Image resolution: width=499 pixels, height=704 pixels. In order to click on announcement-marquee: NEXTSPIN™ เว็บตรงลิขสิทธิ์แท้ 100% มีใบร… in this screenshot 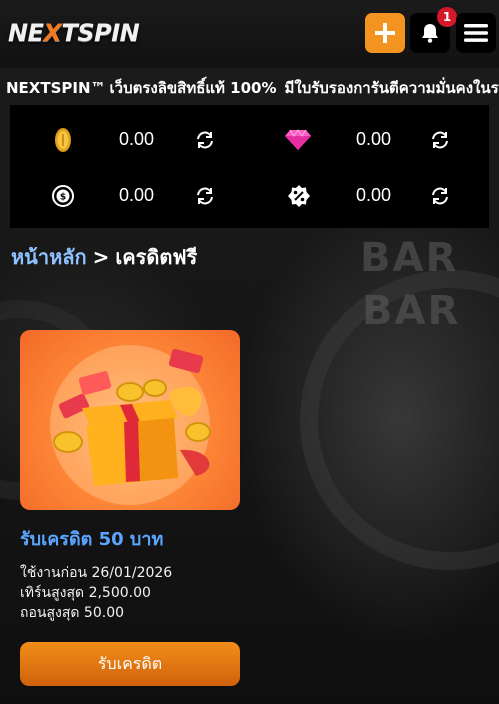, I will do `click(249, 88)`.